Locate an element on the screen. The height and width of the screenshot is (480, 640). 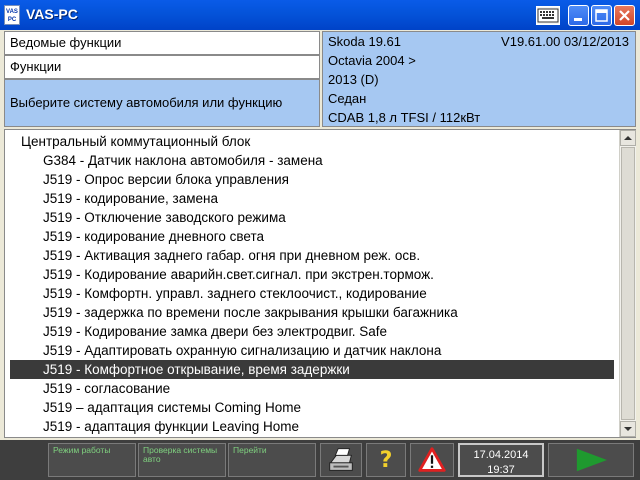
scroll-down-button is located at coordinates (628, 429).